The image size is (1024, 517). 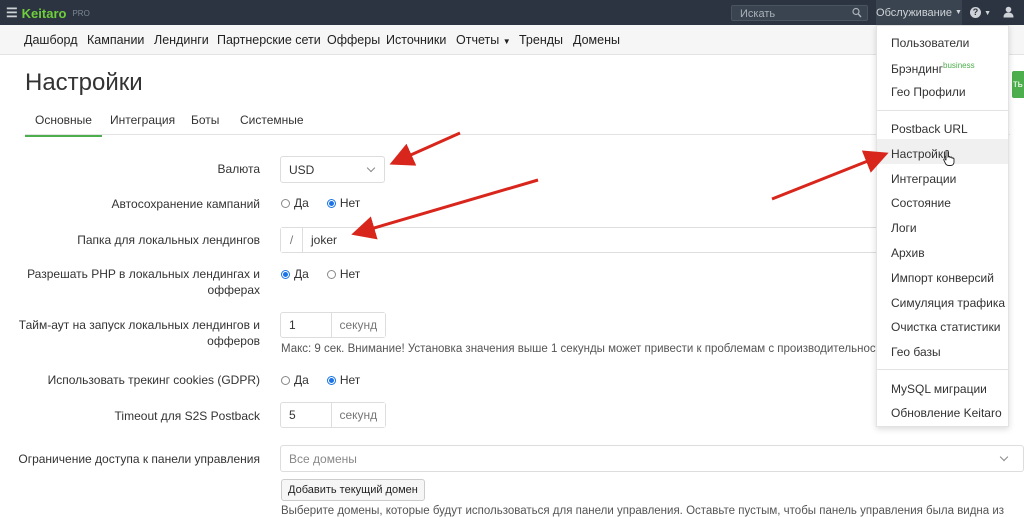 I want to click on currency-label: Валюта, so click(x=238, y=169).